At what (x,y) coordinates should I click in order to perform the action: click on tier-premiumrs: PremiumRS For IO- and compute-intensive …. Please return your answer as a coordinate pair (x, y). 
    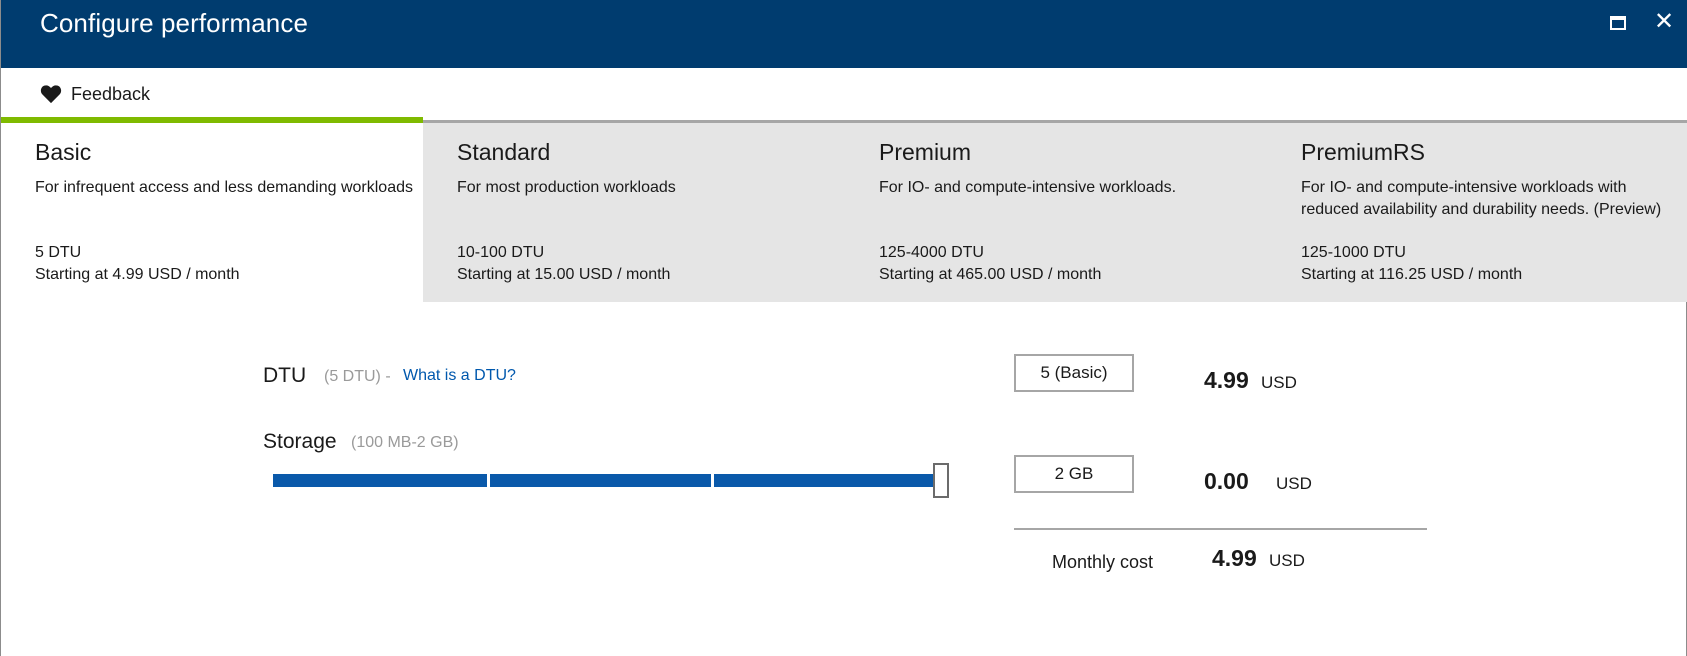
    Looking at the image, I should click on (1477, 212).